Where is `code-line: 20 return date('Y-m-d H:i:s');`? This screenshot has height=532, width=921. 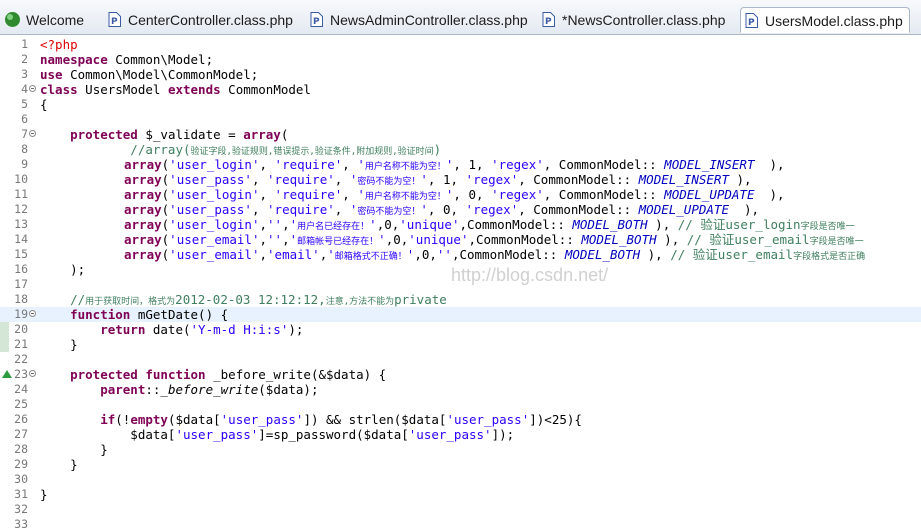 code-line: 20 return date('Y-m-d H:i:s'); is located at coordinates (460, 329).